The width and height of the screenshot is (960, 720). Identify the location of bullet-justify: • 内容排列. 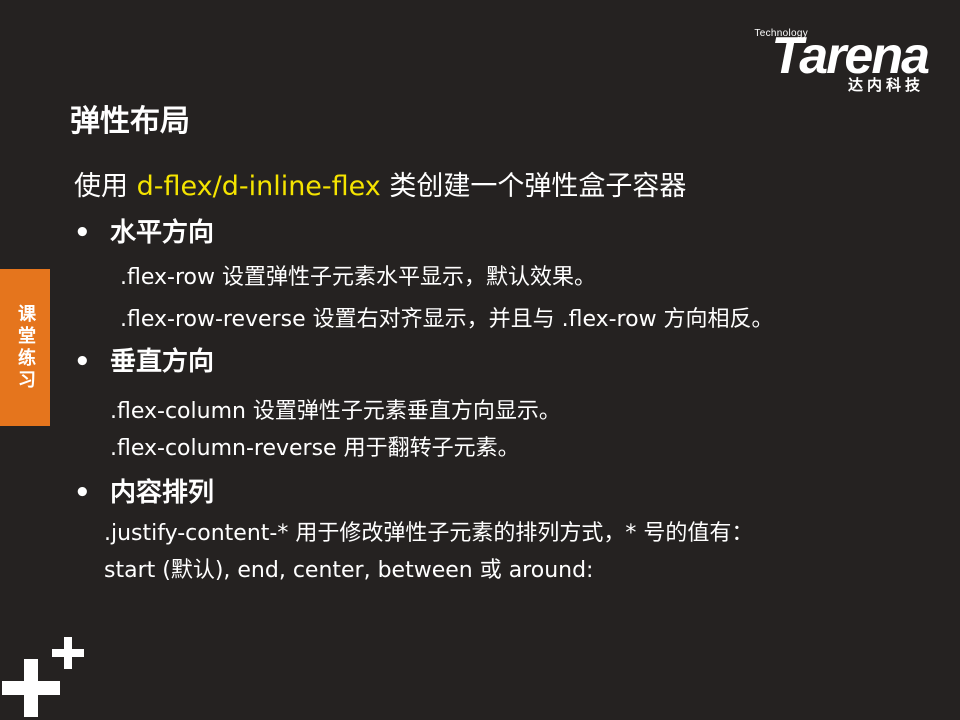
(144, 490).